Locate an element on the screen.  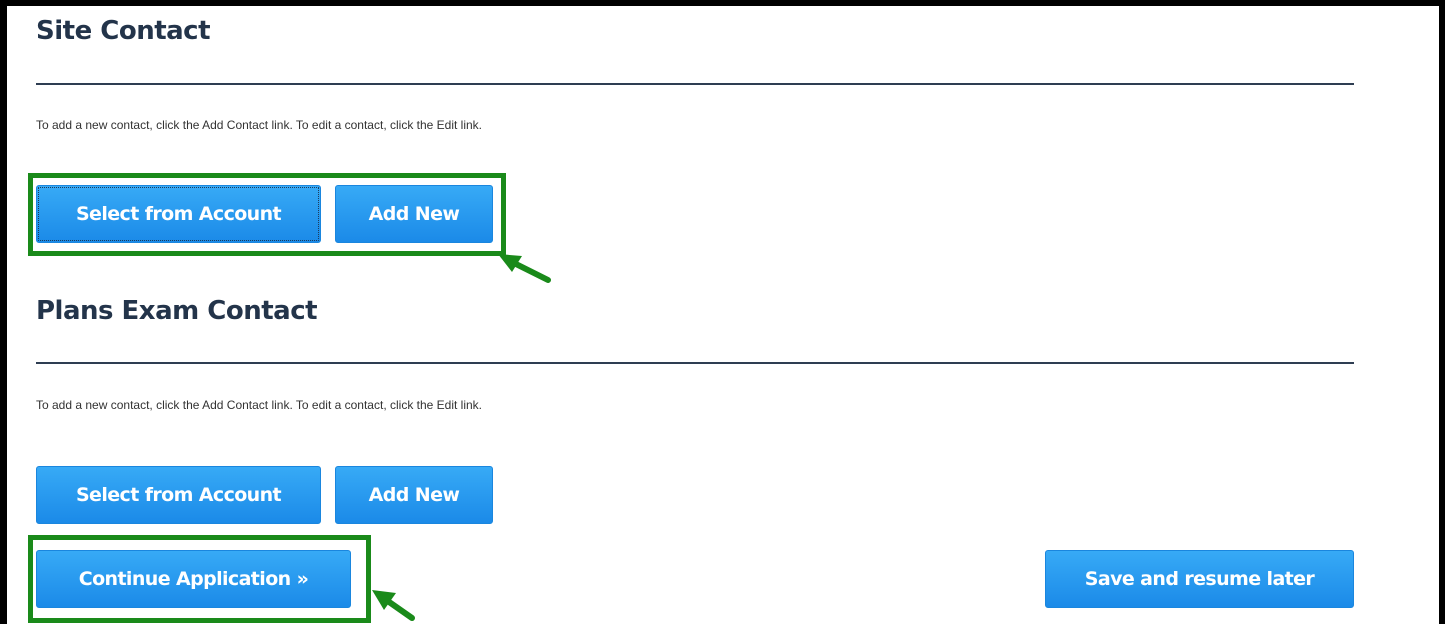
plans-exam-contact-divider is located at coordinates (695, 363).